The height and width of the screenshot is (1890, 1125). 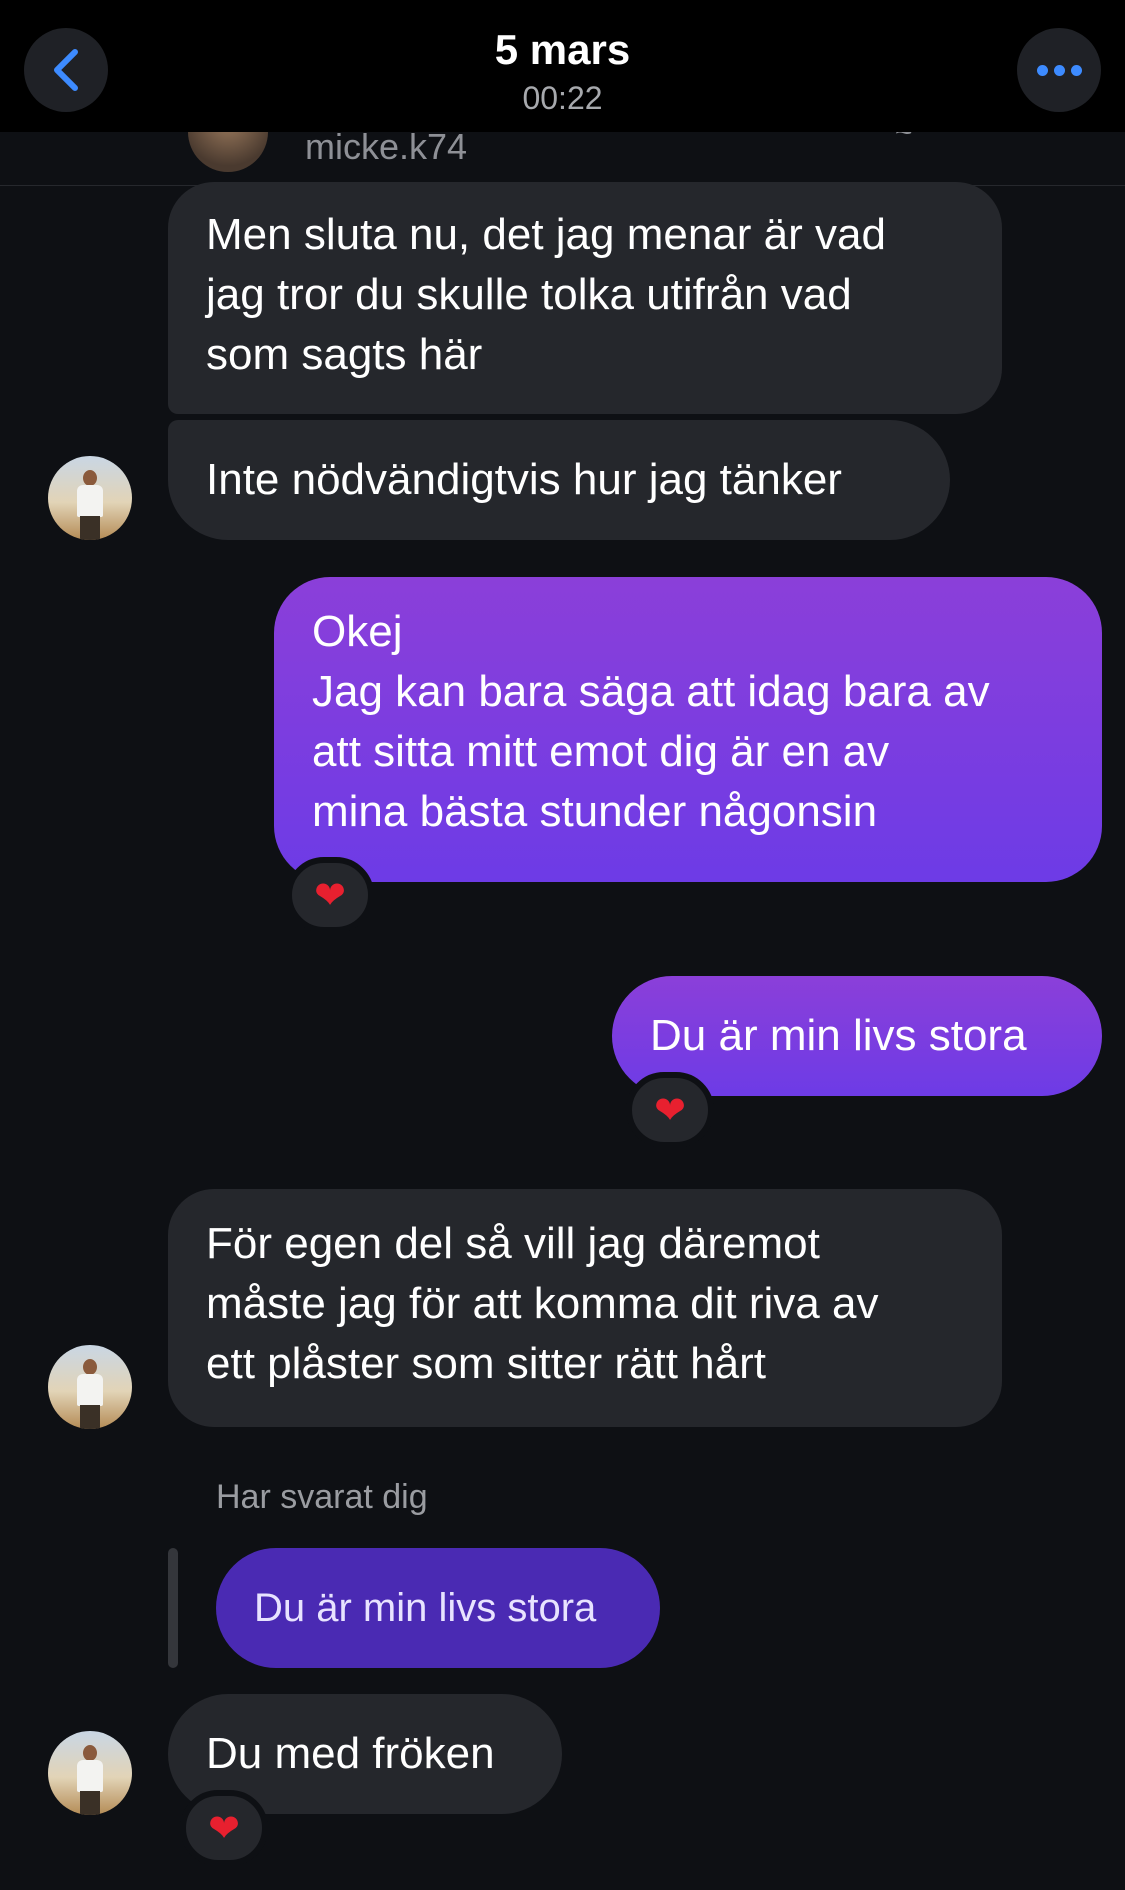 What do you see at coordinates (357, 631) in the screenshot?
I see `message-line: Okej` at bounding box center [357, 631].